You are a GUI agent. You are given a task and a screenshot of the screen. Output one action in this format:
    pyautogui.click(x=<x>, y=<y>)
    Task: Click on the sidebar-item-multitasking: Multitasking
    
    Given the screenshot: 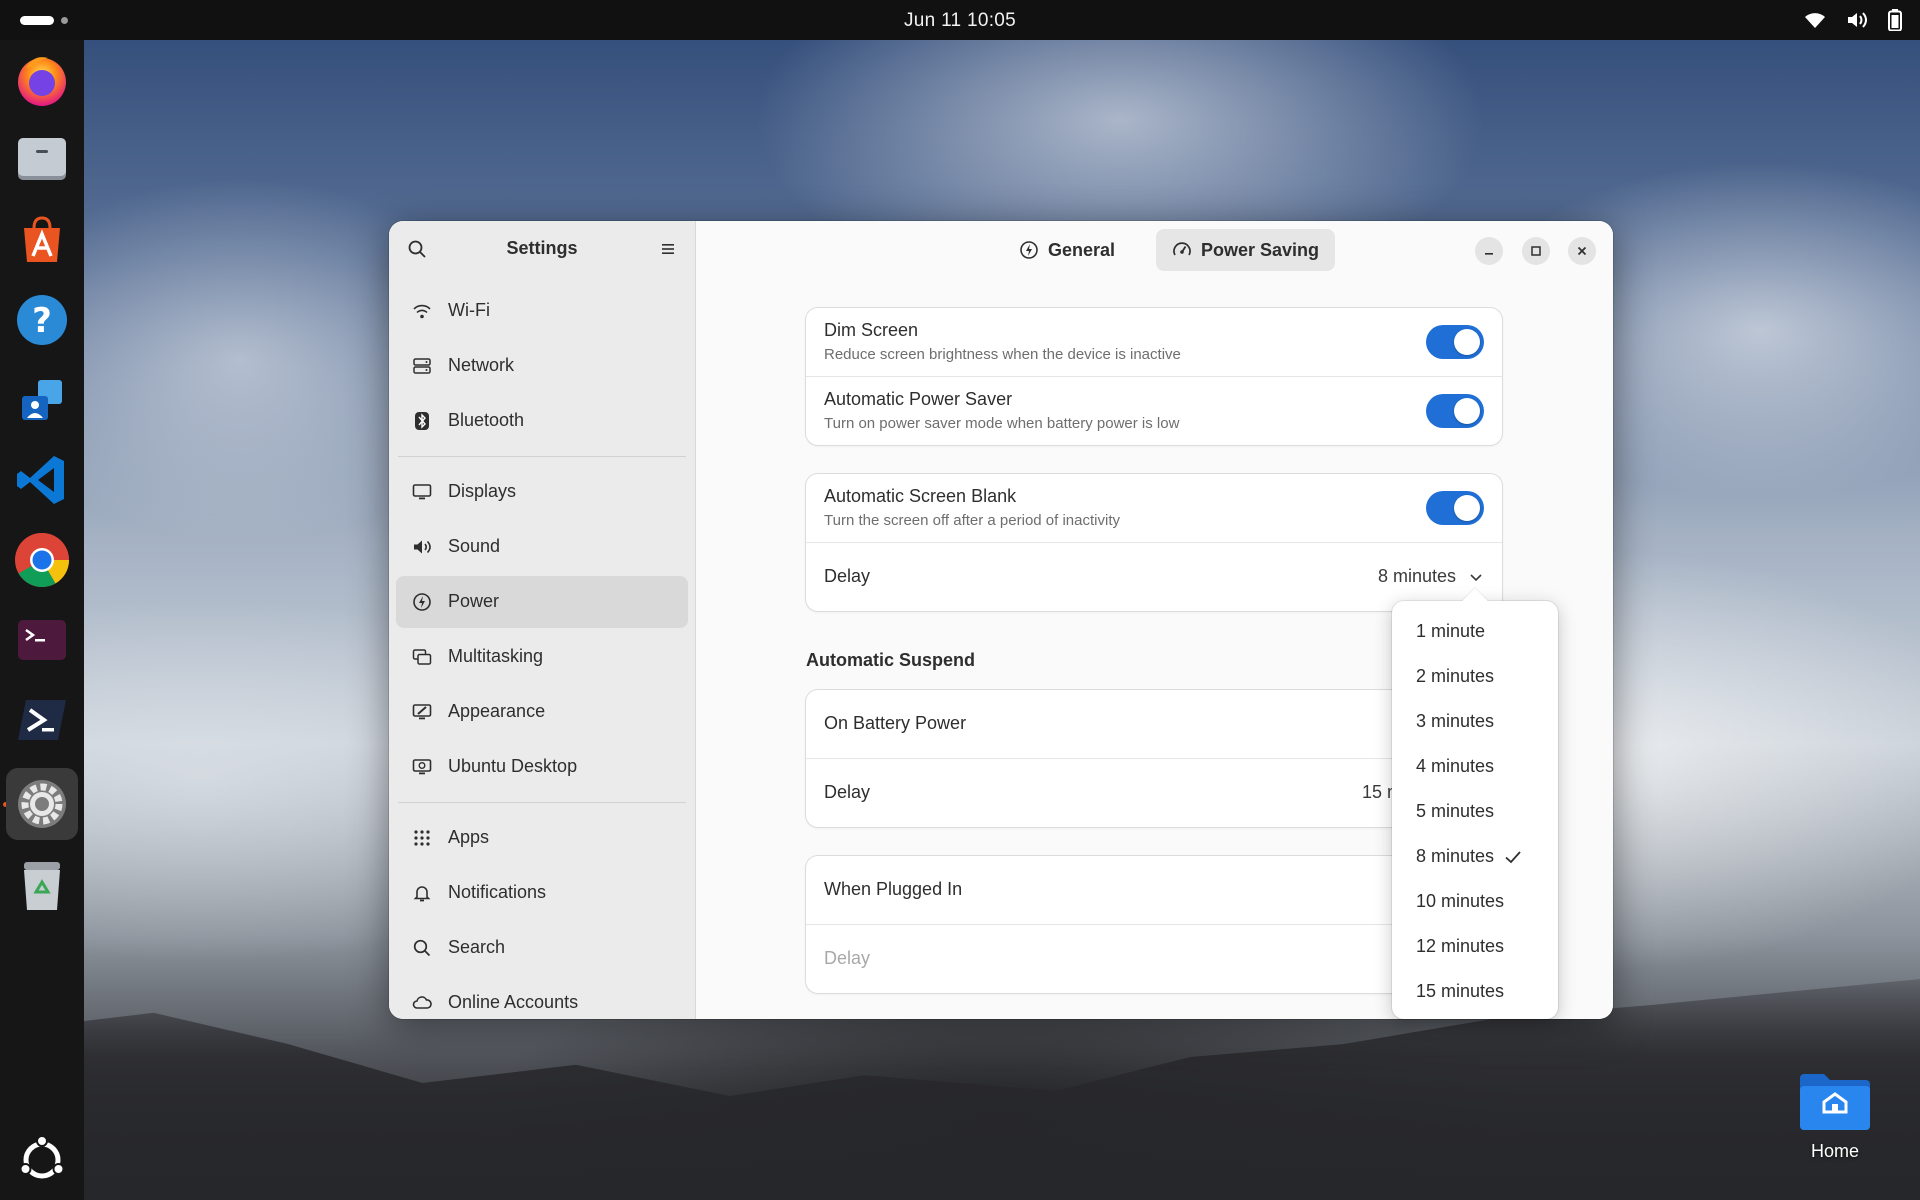 What is the action you would take?
    pyautogui.click(x=542, y=657)
    